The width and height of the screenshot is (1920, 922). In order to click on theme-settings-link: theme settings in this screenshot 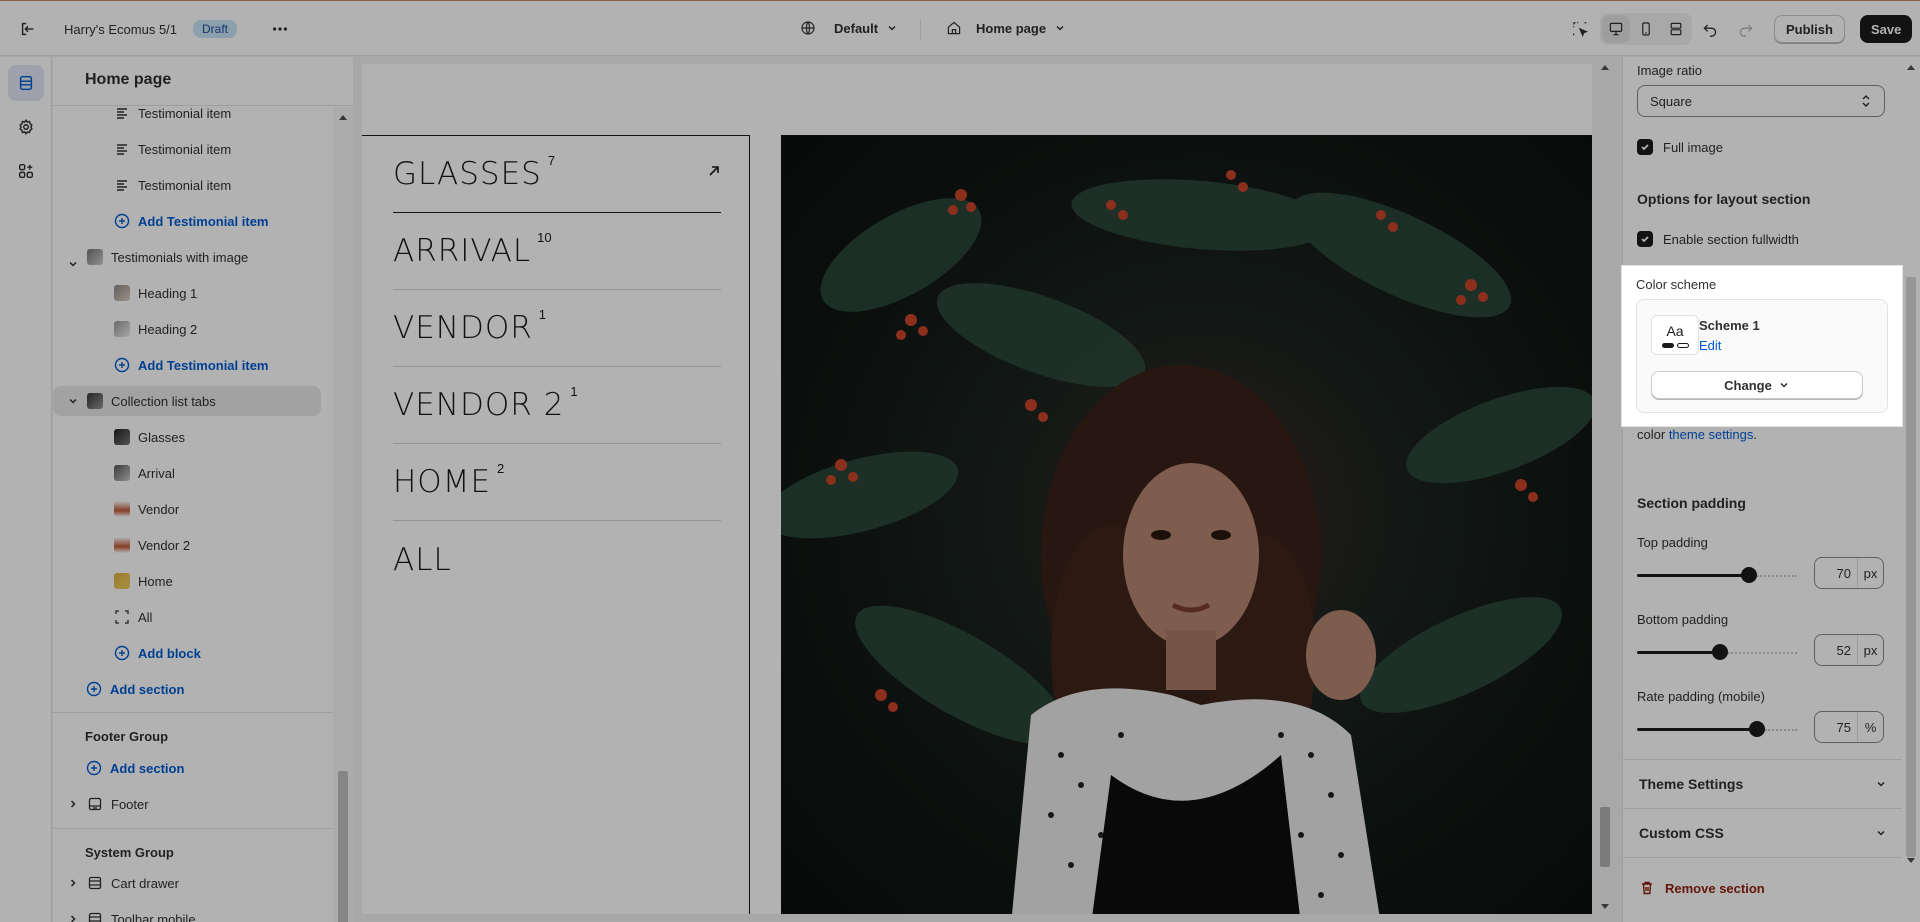, I will do `click(1711, 434)`.